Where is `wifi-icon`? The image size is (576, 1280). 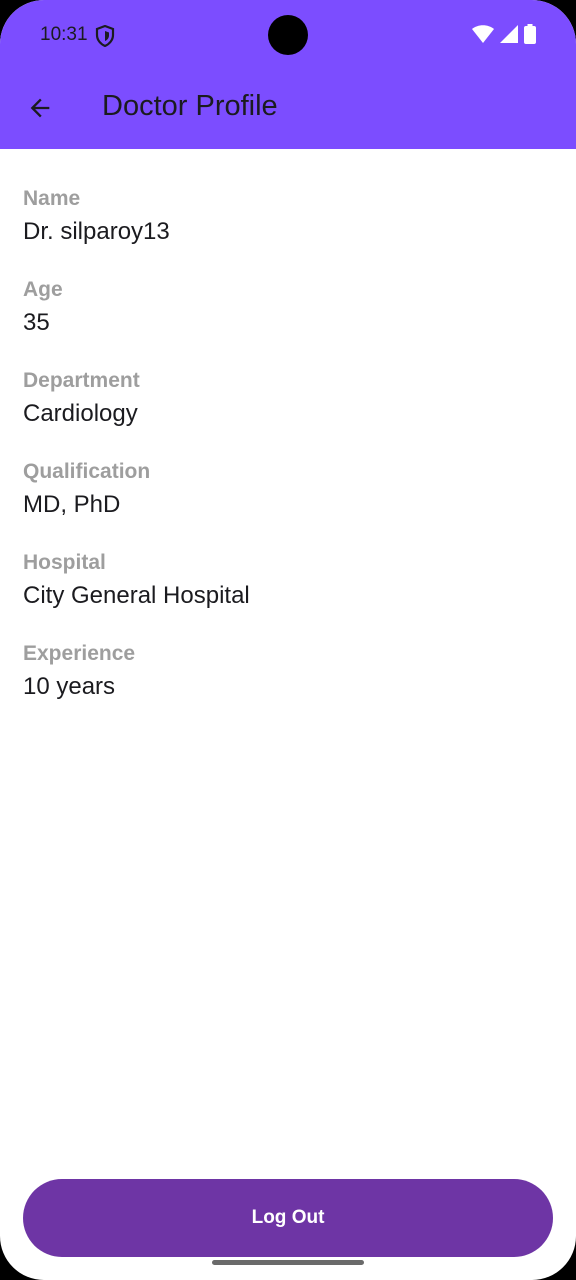
wifi-icon is located at coordinates (483, 36).